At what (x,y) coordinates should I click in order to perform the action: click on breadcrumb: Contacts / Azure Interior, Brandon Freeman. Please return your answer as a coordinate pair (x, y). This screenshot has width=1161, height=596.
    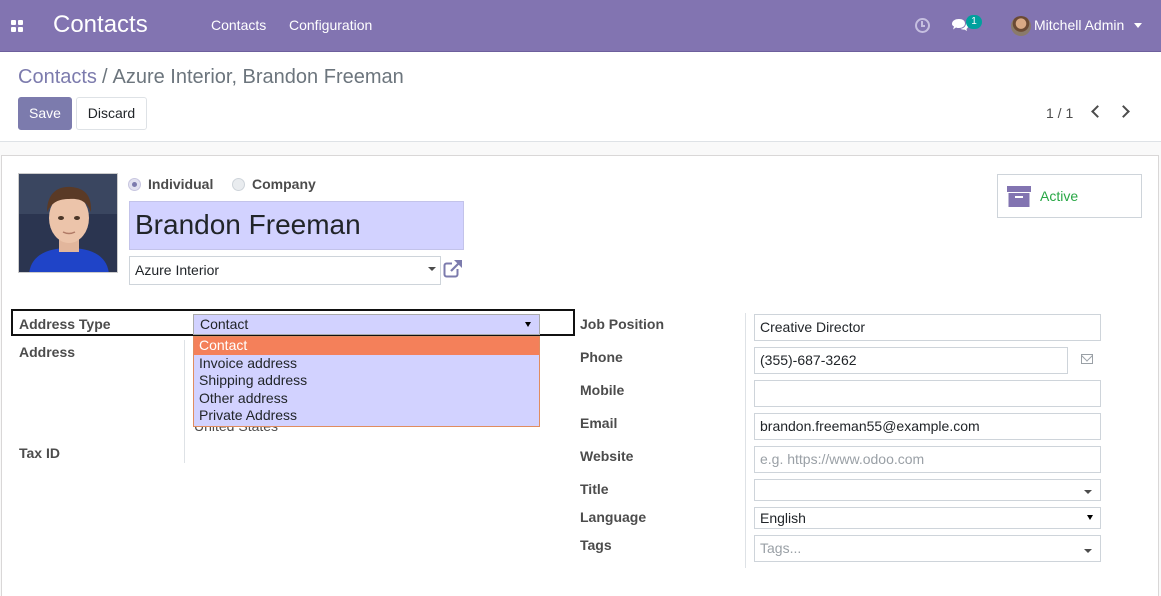
    Looking at the image, I should click on (211, 77).